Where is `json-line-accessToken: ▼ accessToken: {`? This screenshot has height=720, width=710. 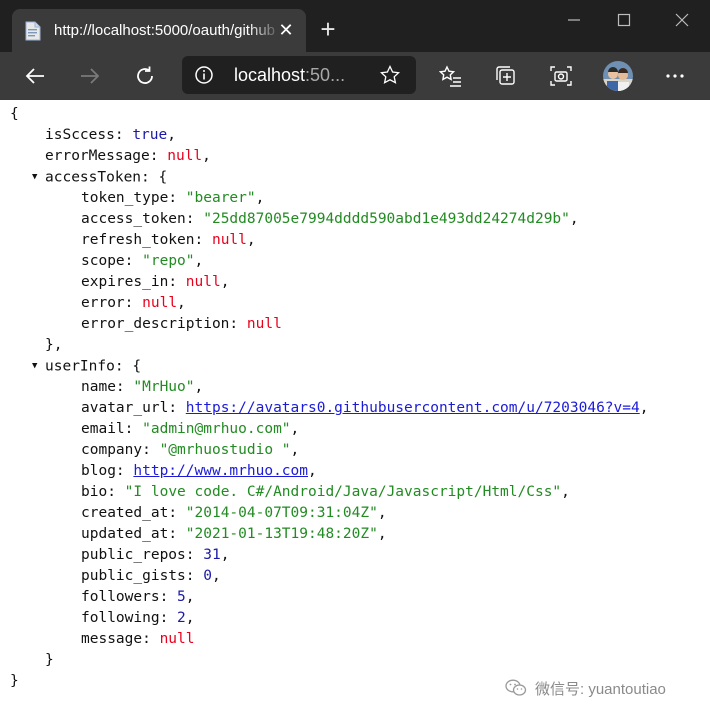 json-line-accessToken: ▼ accessToken: { is located at coordinates (355, 177).